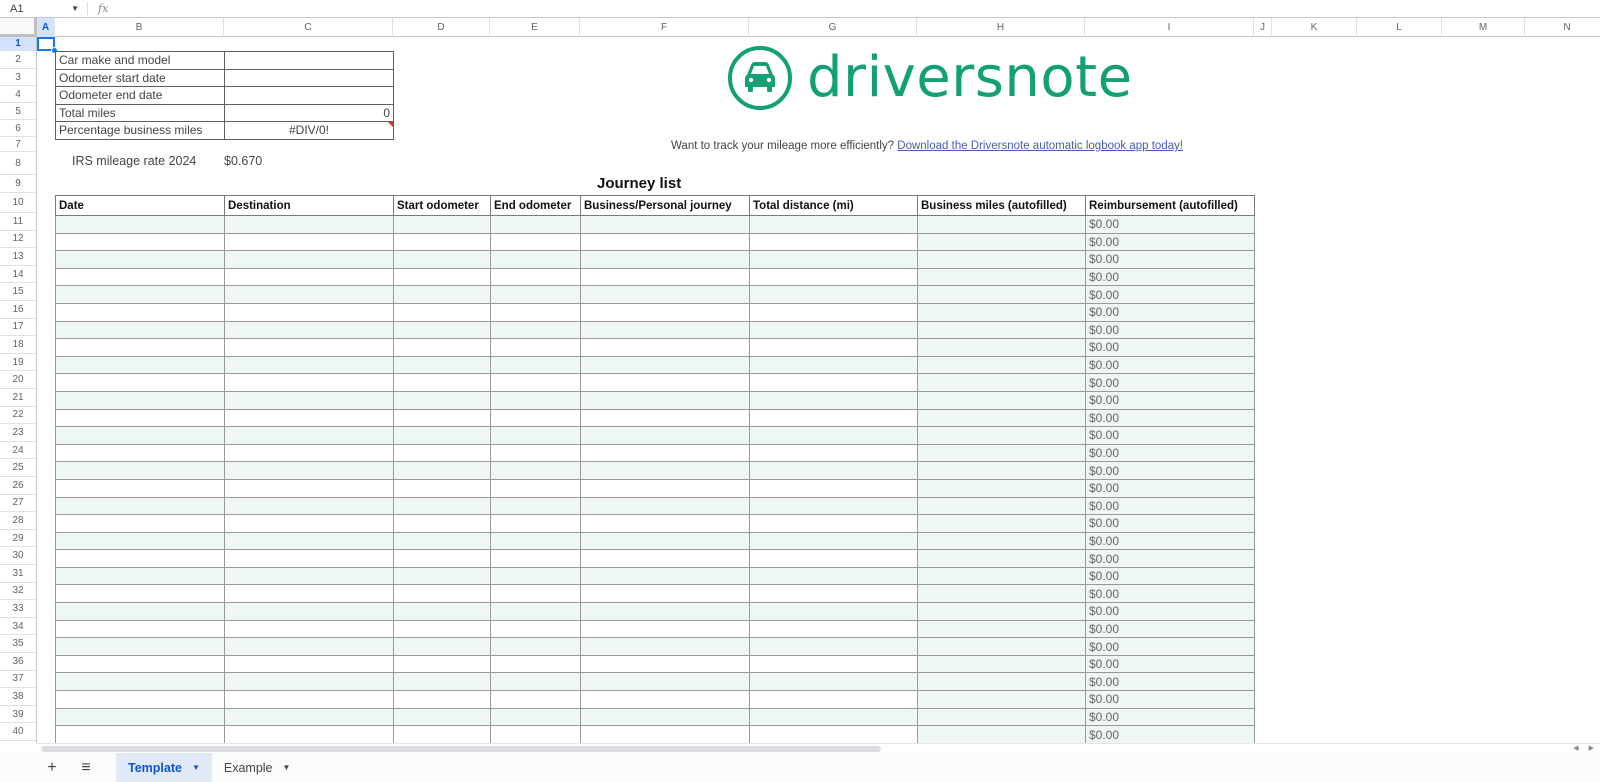 The width and height of the screenshot is (1600, 782). Describe the element at coordinates (18, 451) in the screenshot. I see `row-header-24: 24` at that location.